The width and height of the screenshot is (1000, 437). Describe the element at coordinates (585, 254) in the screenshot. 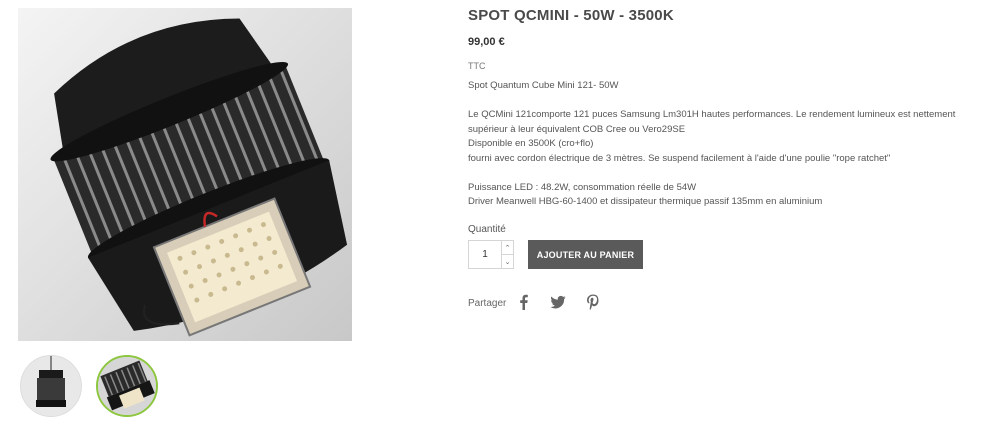

I see `add-to-cart-button: AJOUTER AU PANIER` at that location.